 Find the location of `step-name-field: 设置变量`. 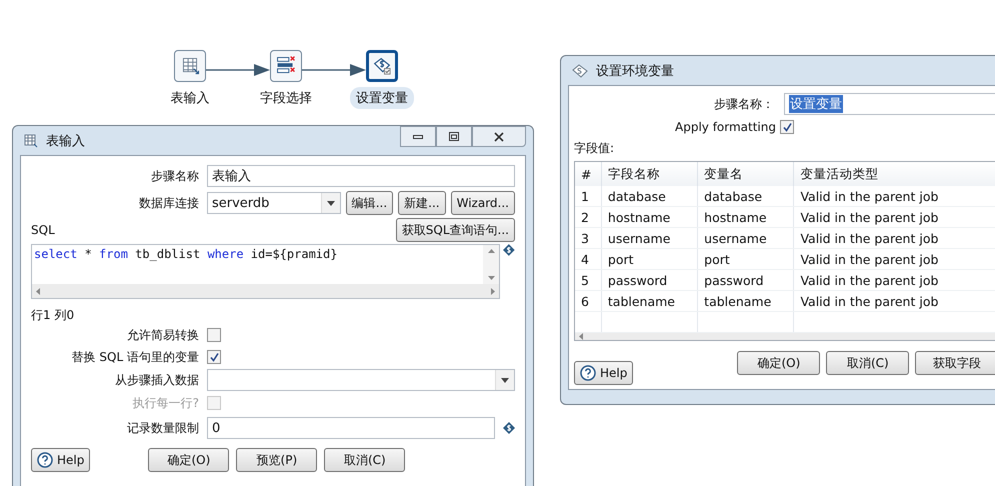

step-name-field: 设置变量 is located at coordinates (889, 104).